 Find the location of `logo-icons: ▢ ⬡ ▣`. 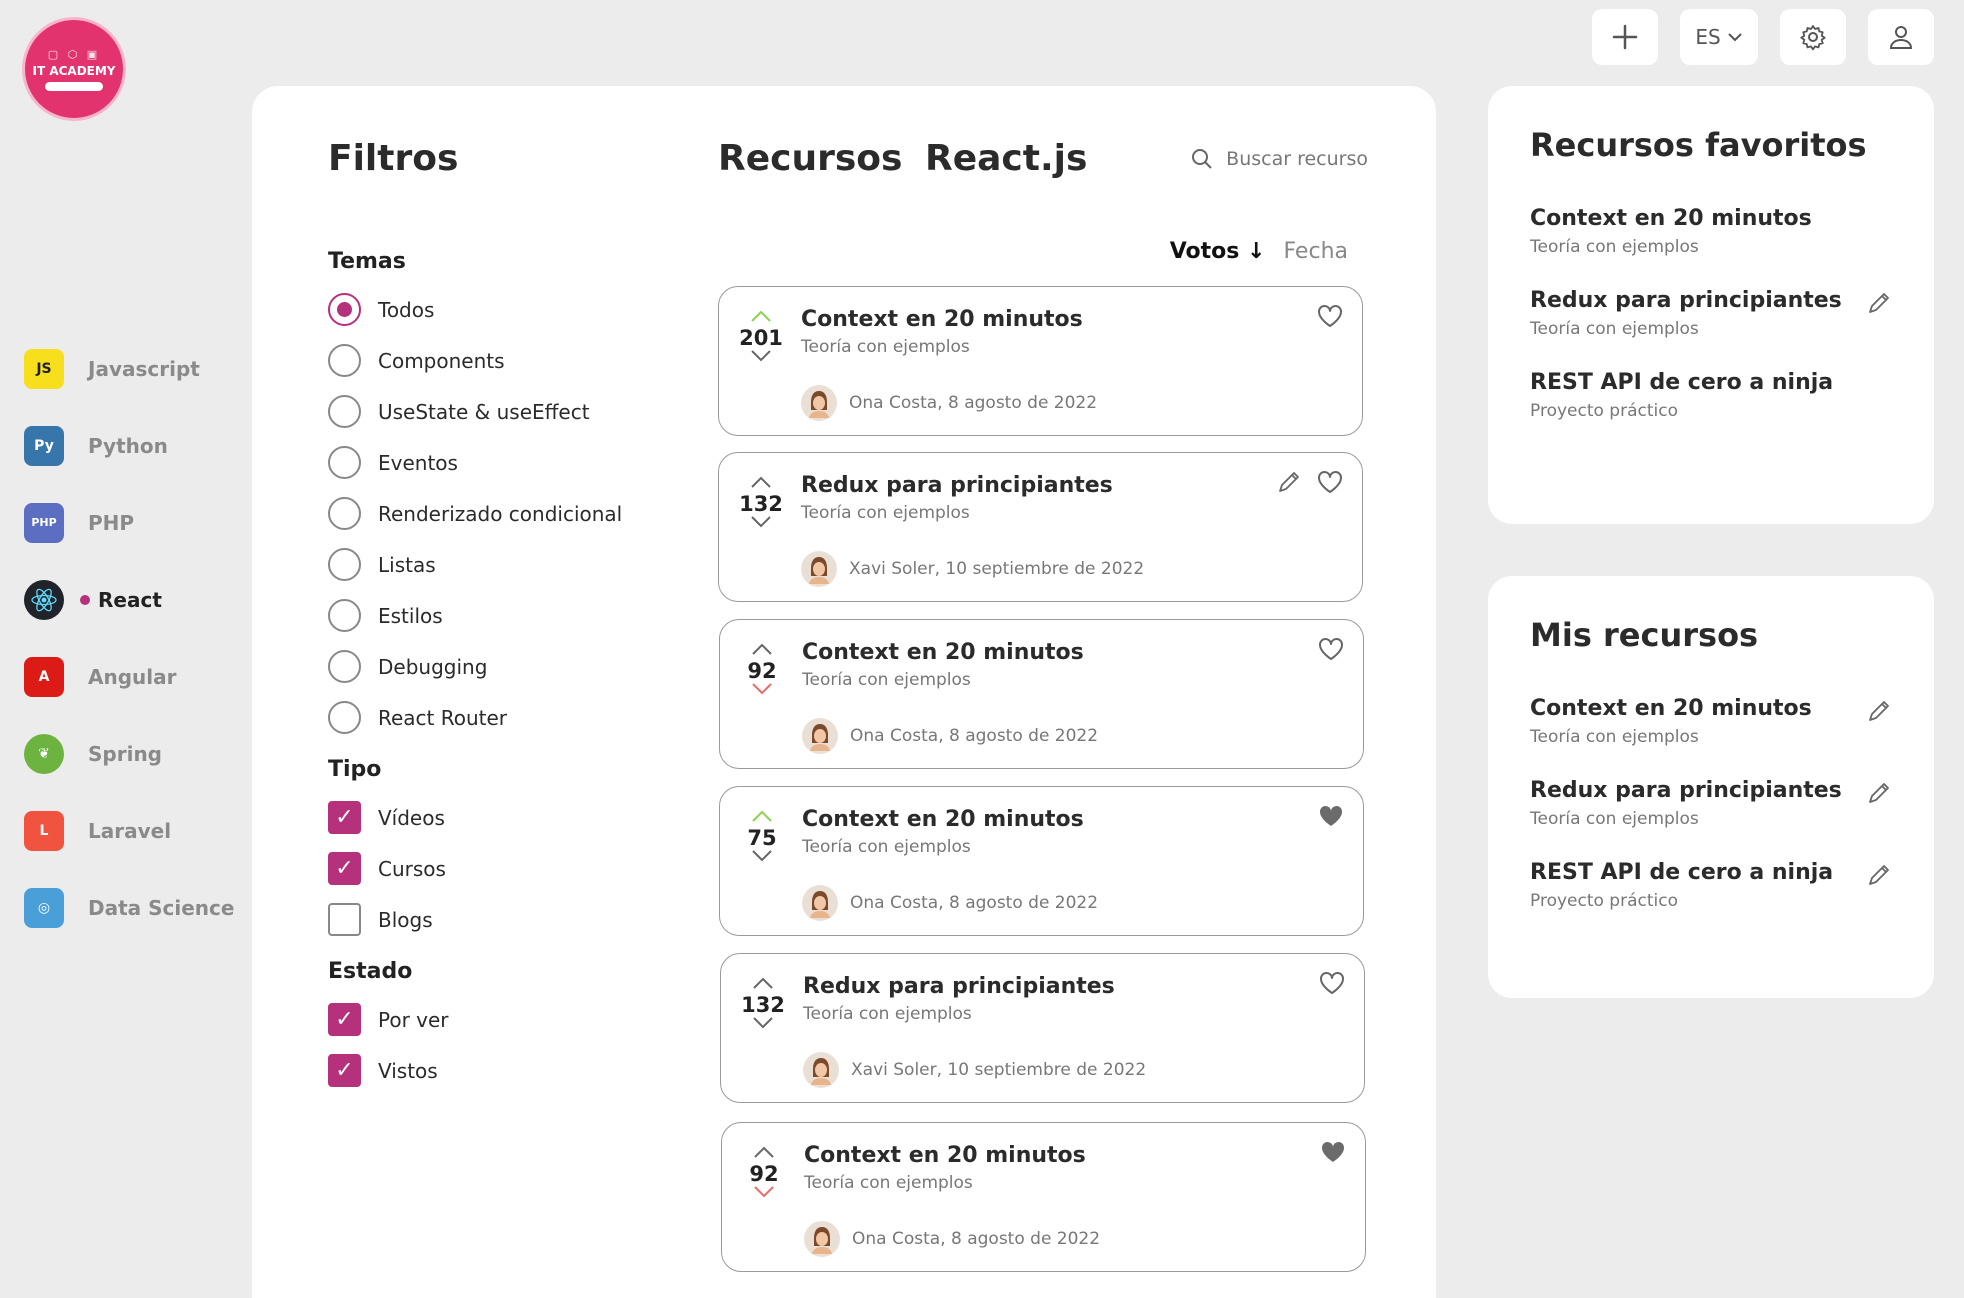

logo-icons: ▢ ⬡ ▣ is located at coordinates (74, 54).